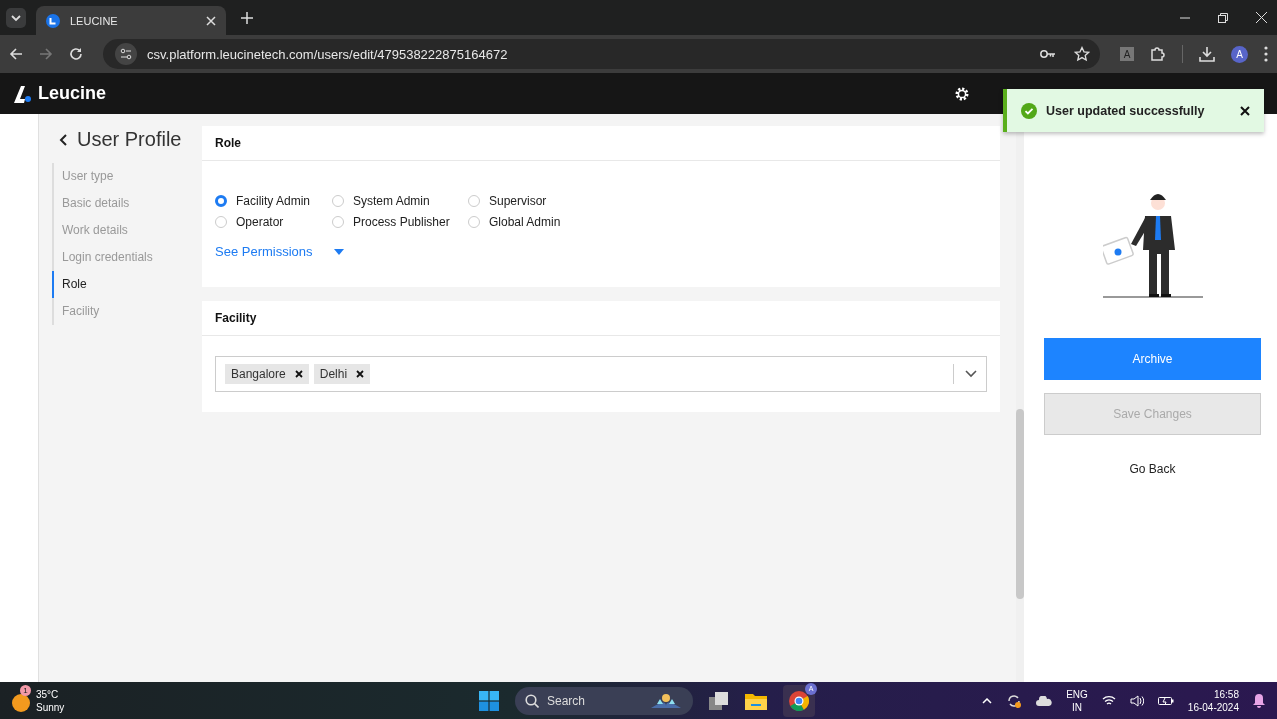  What do you see at coordinates (756, 700) in the screenshot?
I see `folder-icon` at bounding box center [756, 700].